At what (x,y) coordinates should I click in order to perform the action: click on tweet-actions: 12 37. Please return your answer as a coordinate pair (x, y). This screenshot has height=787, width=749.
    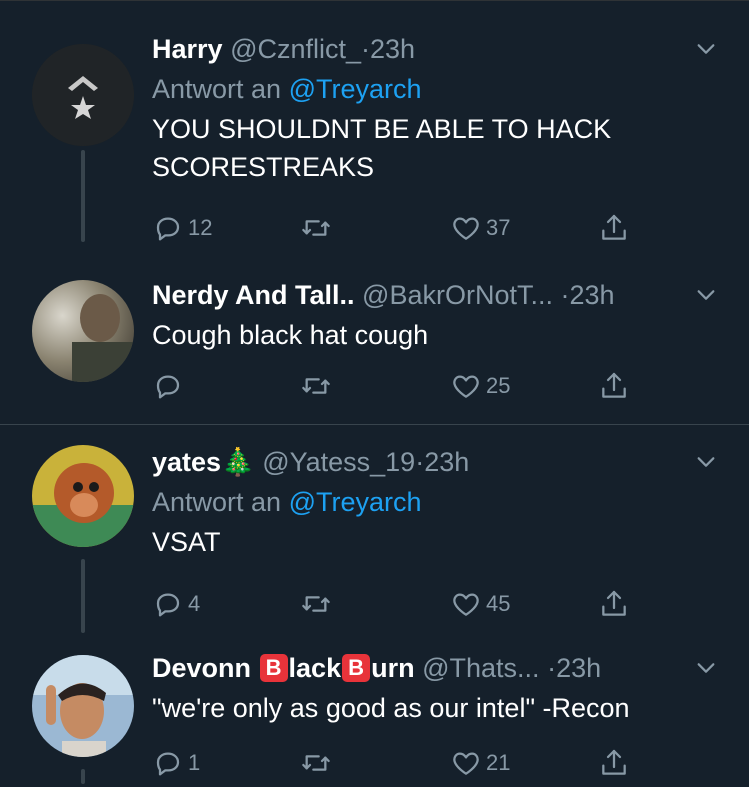
    Looking at the image, I should click on (402, 232).